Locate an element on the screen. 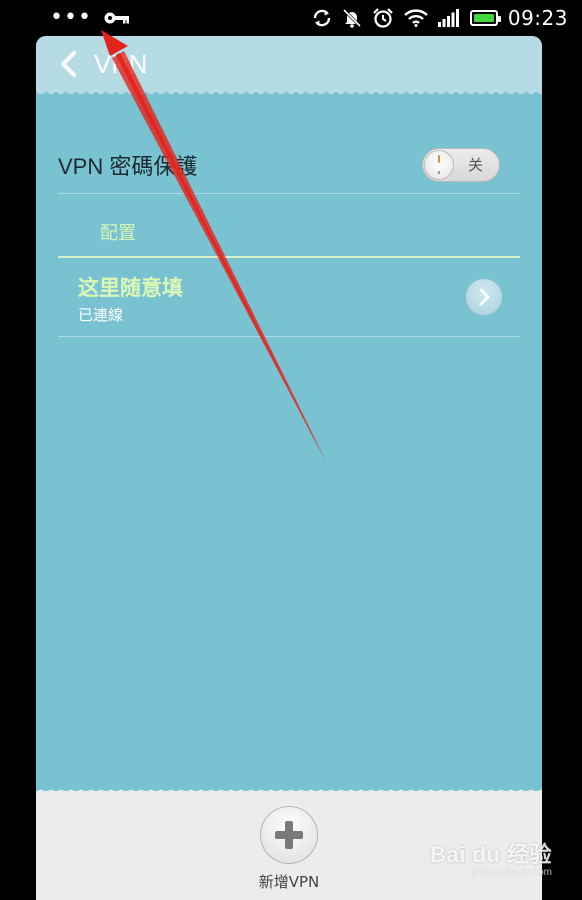  battery-level is located at coordinates (483, 18).